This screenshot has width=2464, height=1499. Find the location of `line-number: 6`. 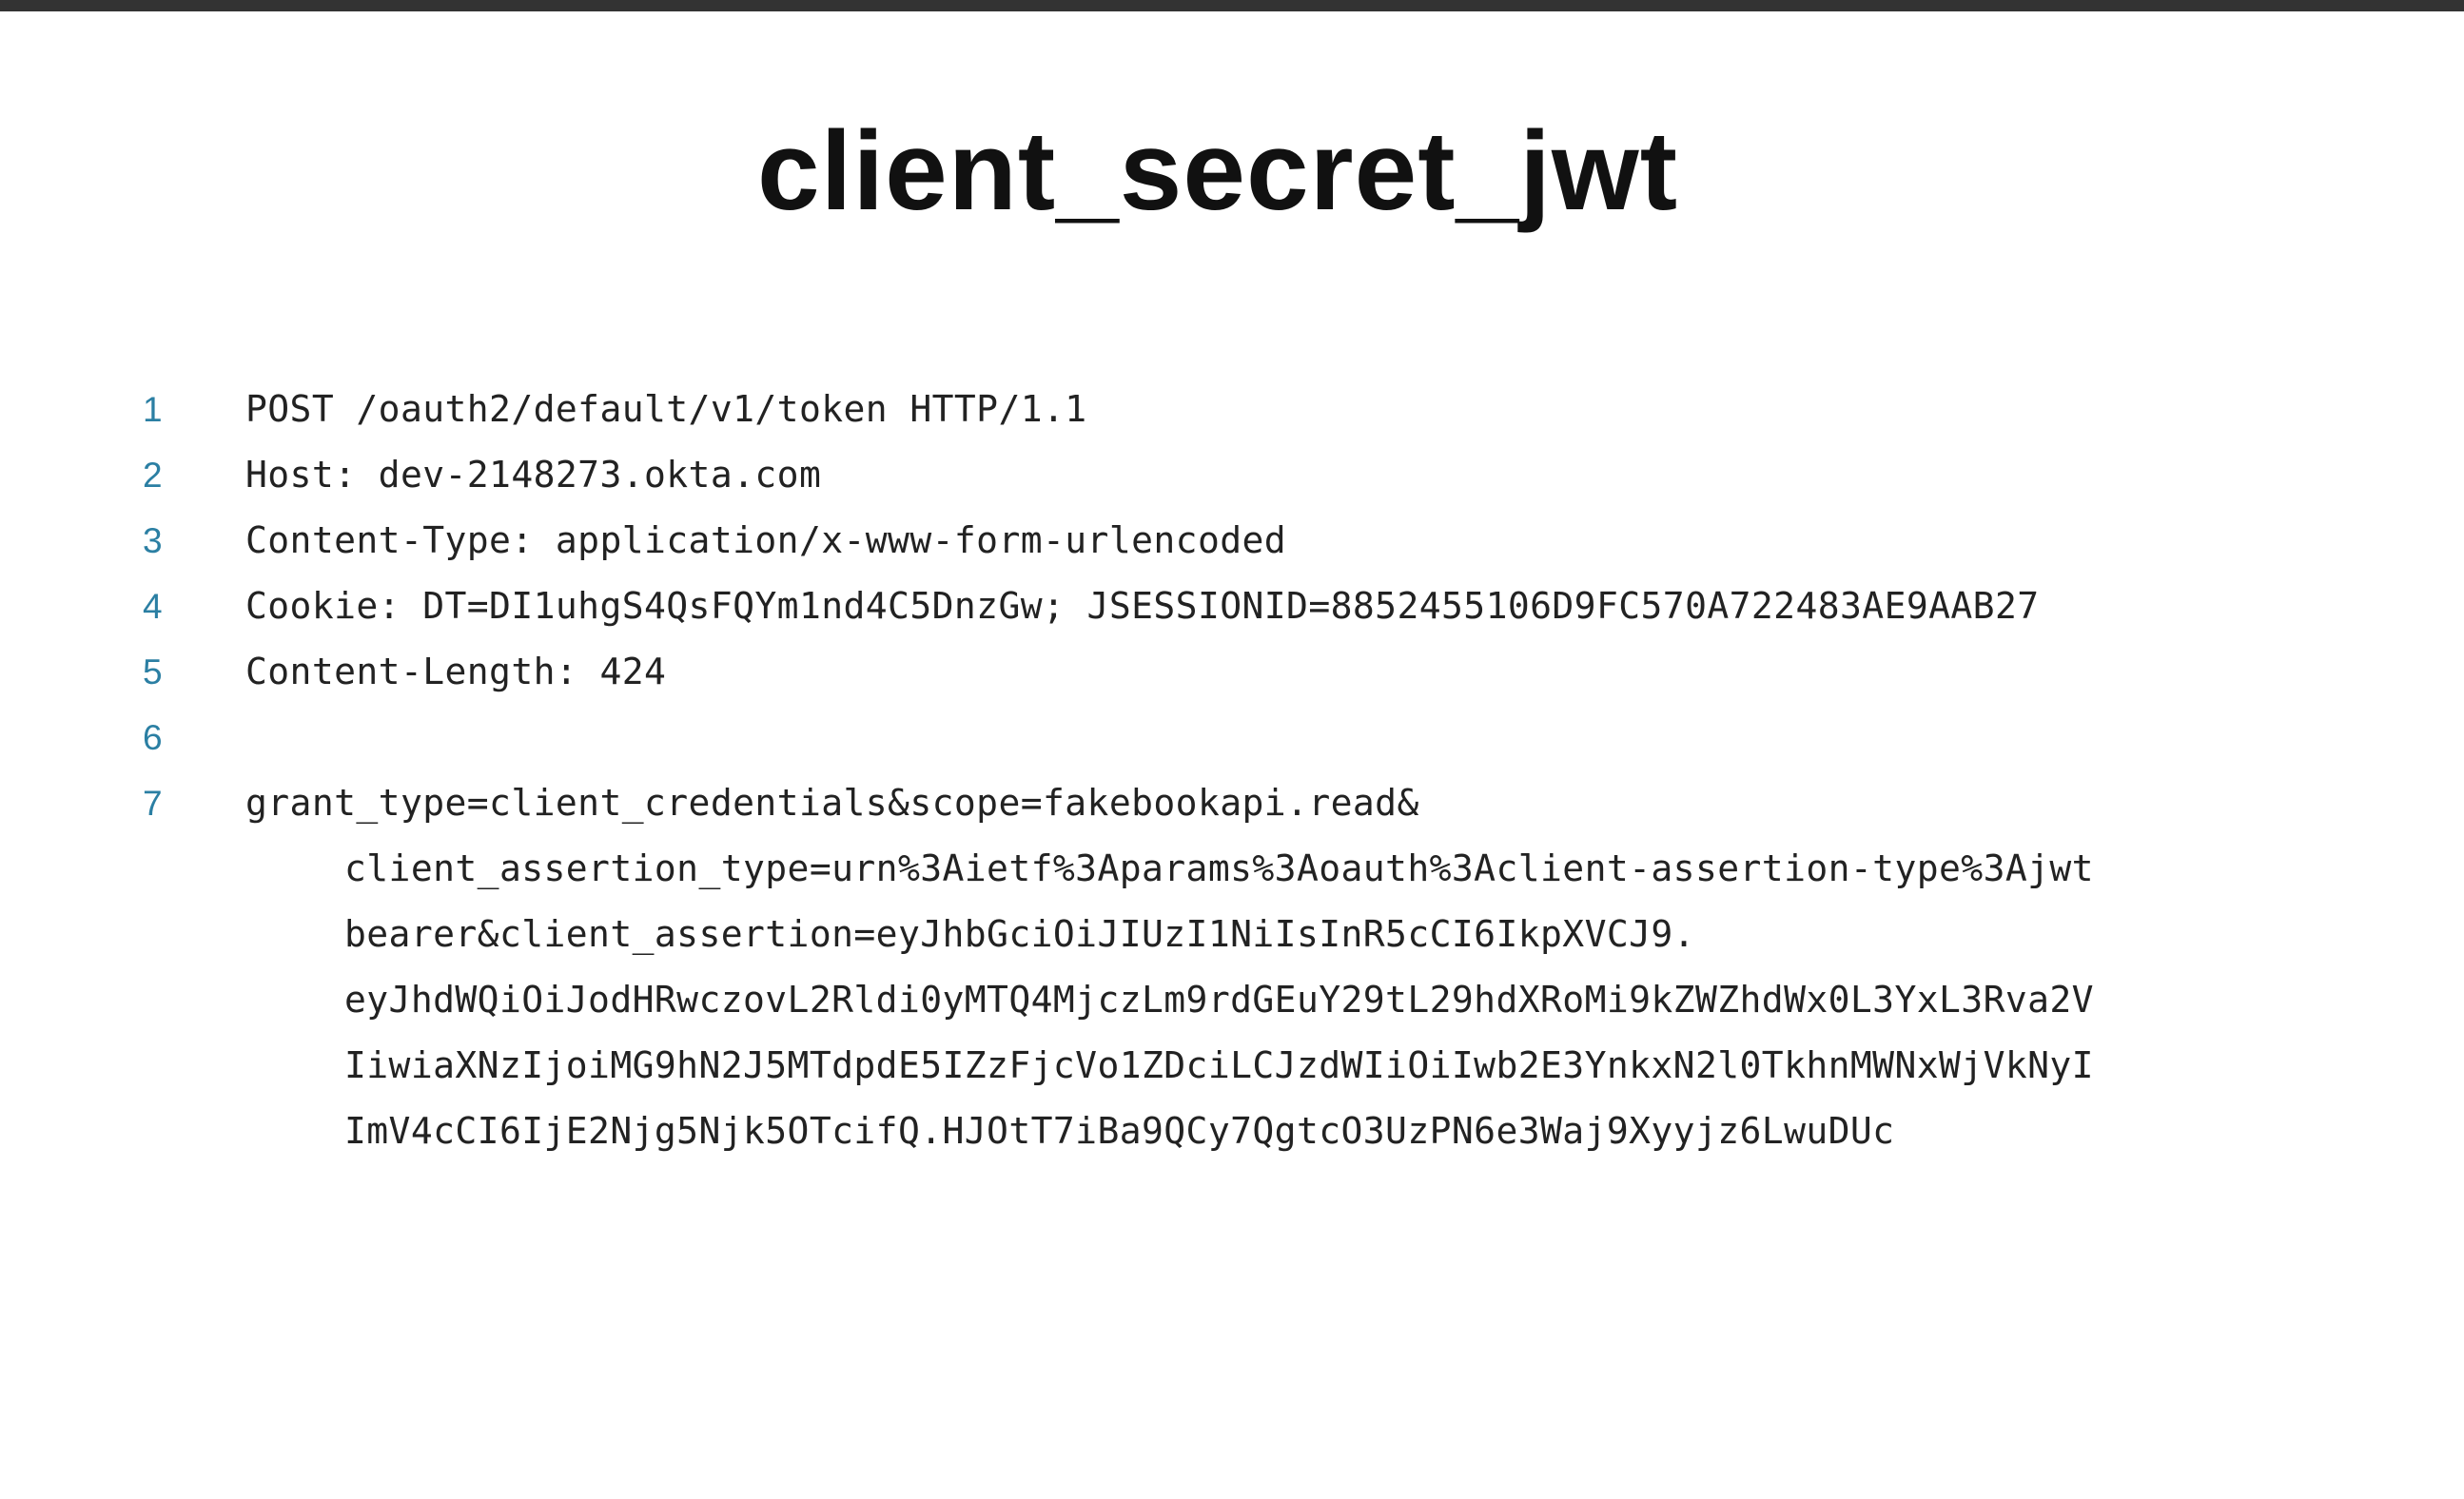

line-number: 6 is located at coordinates (153, 738).